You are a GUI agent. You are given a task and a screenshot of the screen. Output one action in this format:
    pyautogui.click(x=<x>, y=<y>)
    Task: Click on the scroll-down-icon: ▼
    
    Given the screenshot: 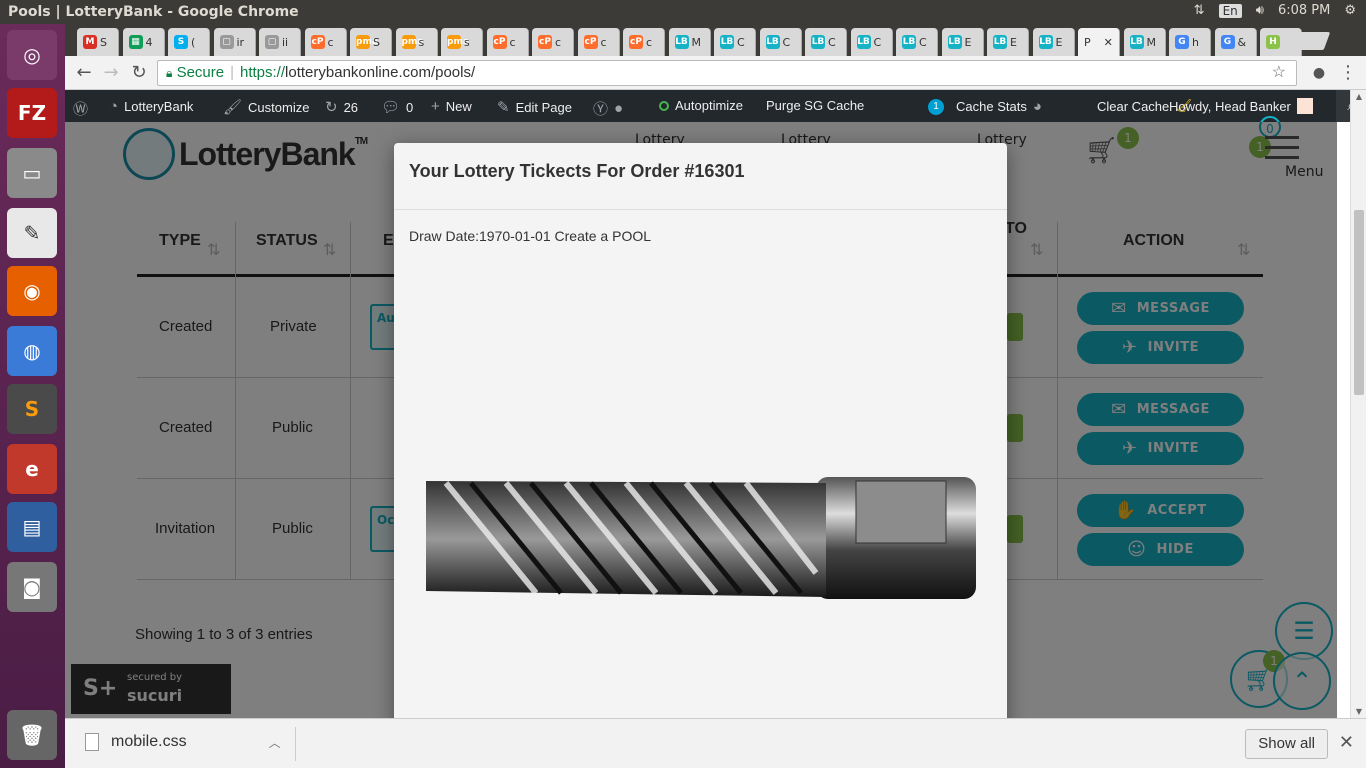 What is the action you would take?
    pyautogui.click(x=1358, y=711)
    